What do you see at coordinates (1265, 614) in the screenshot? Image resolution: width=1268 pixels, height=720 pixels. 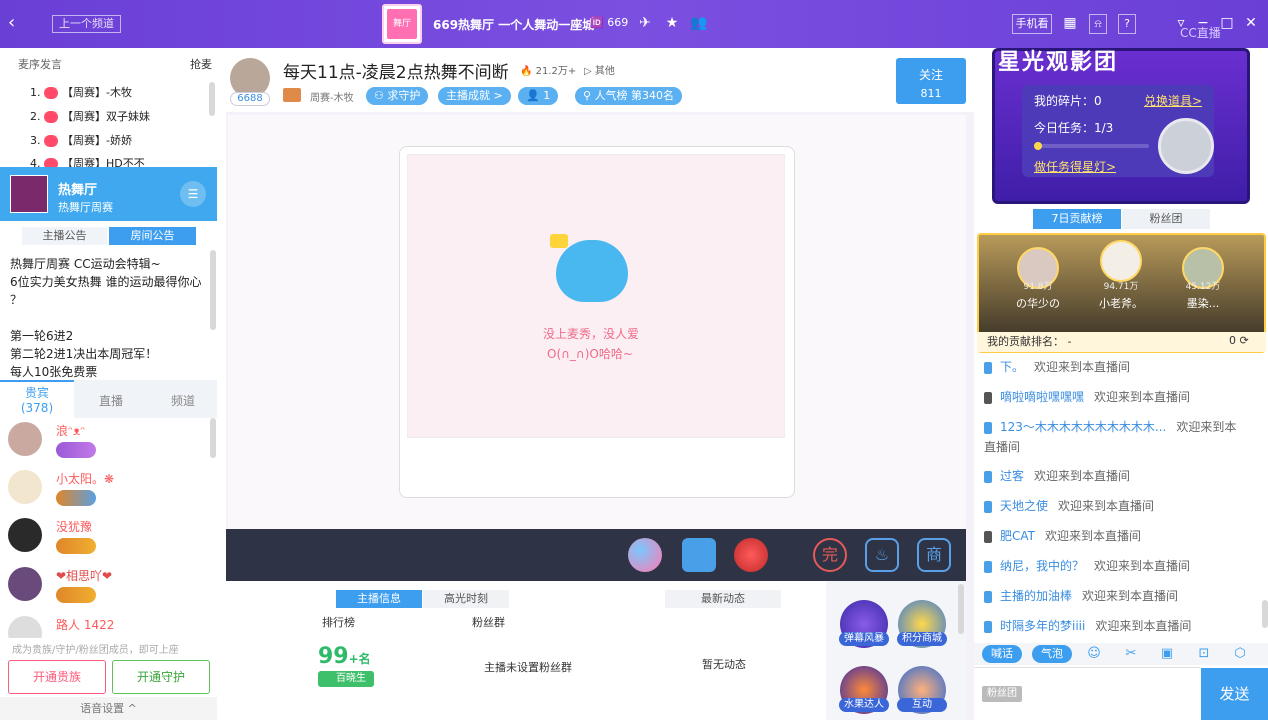 I see `chat-scrollbar` at bounding box center [1265, 614].